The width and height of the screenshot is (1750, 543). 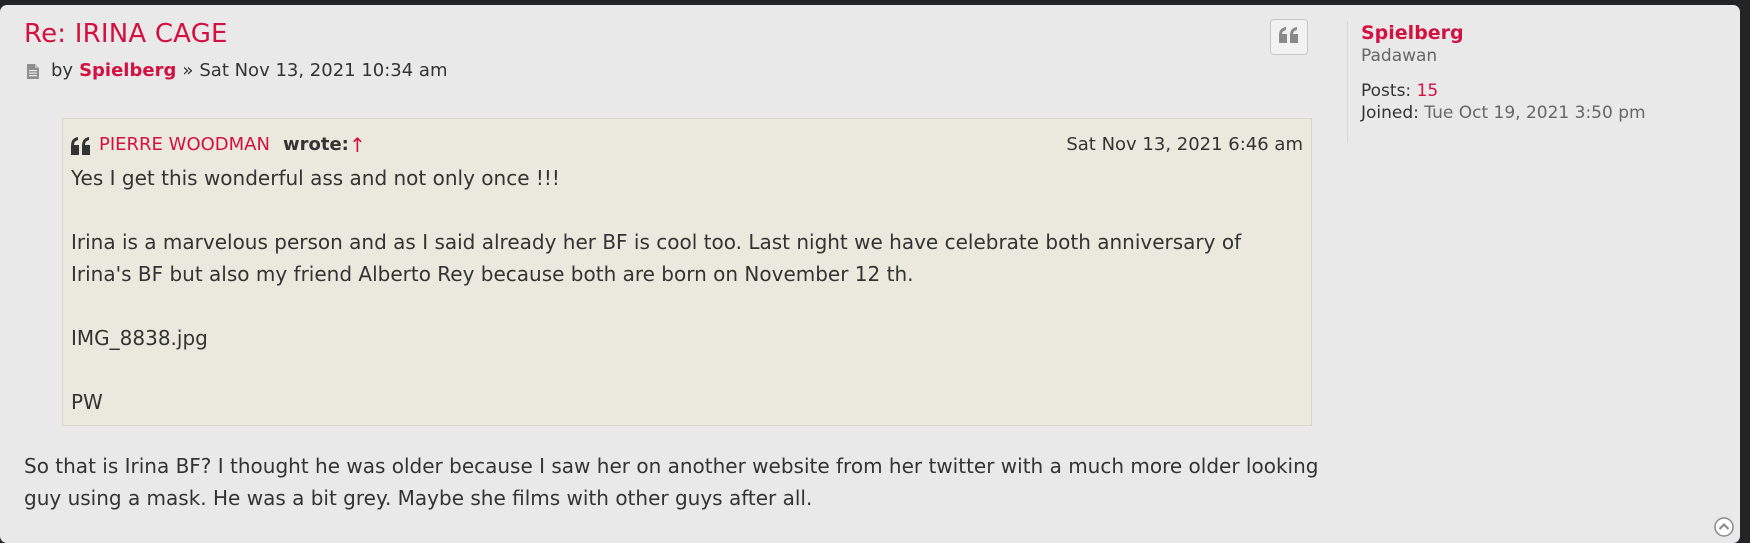 What do you see at coordinates (1399, 56) in the screenshot?
I see `profile-rank: Padawan` at bounding box center [1399, 56].